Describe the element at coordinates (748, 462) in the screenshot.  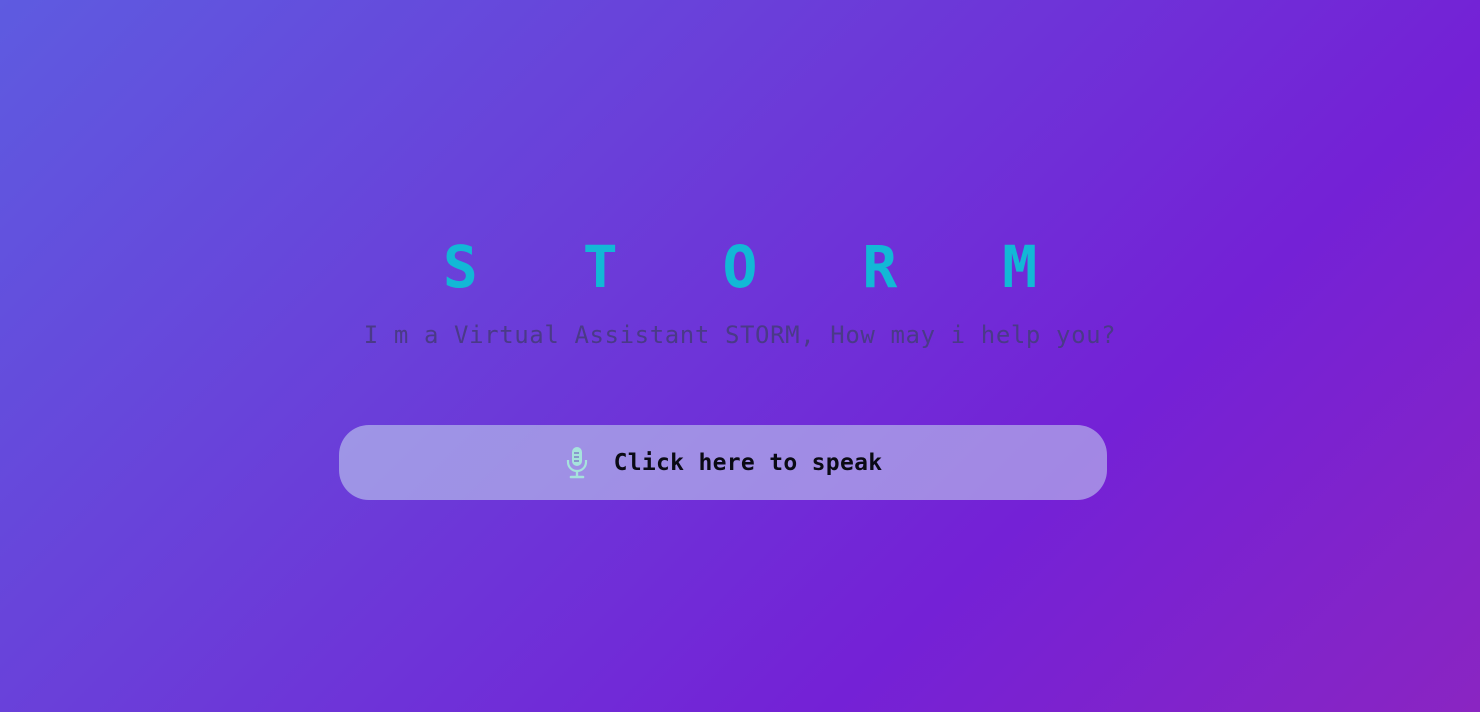
I see `speak-button-label: Click here to speak` at that location.